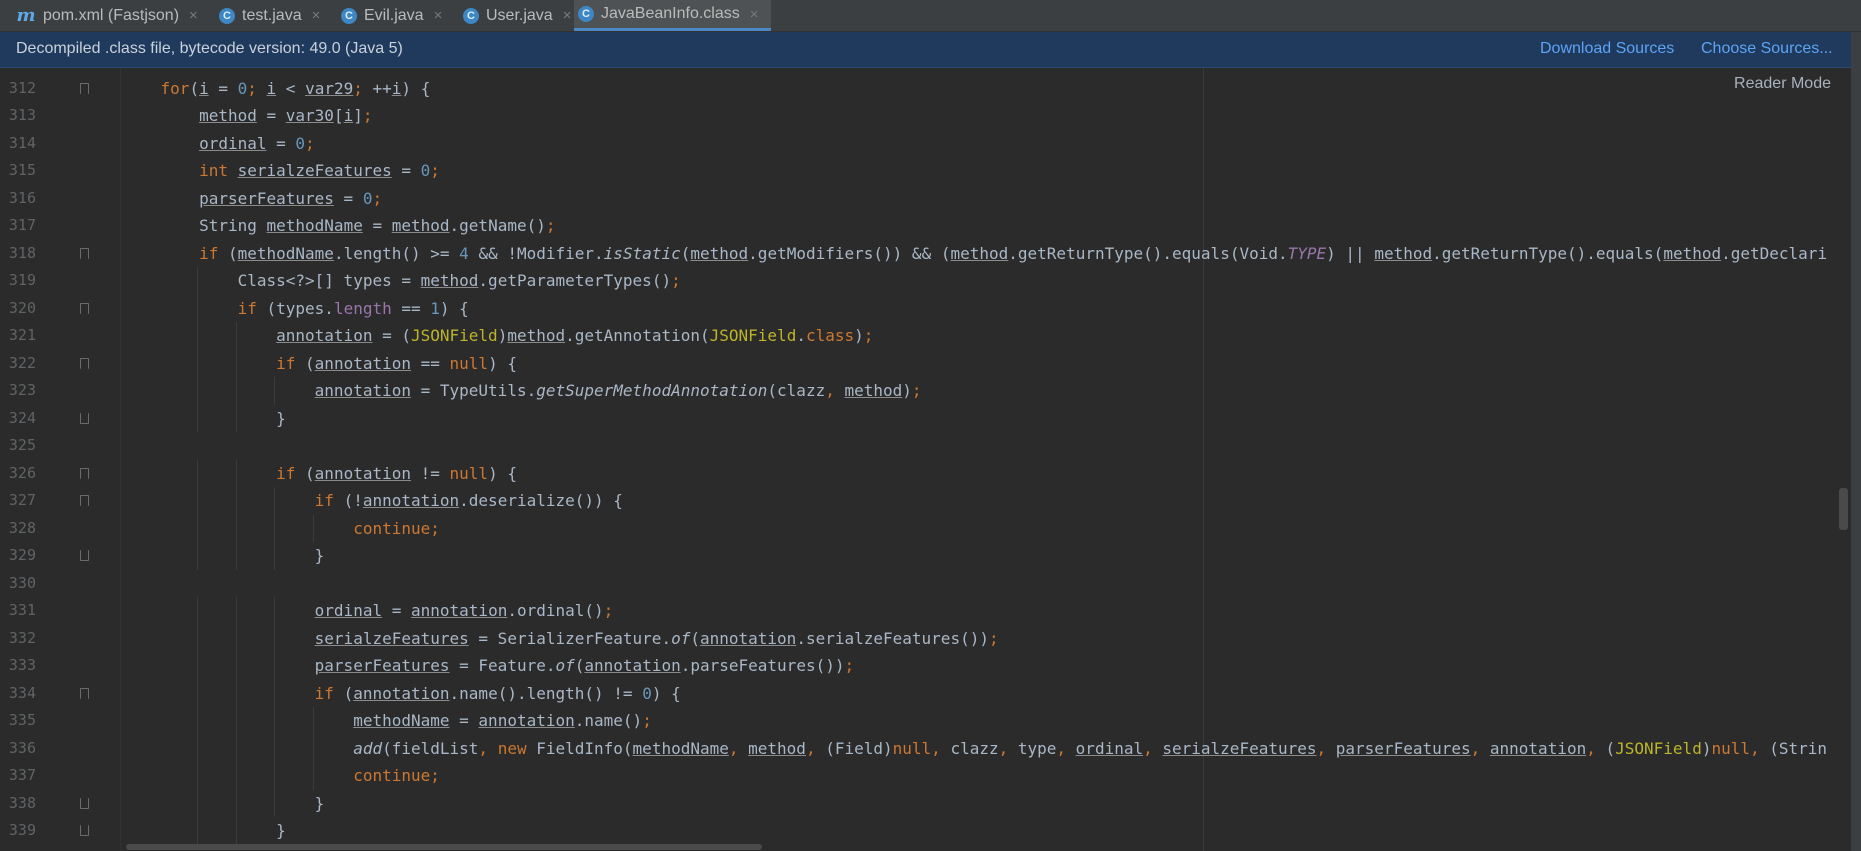 Image resolution: width=1861 pixels, height=851 pixels. Describe the element at coordinates (22, 362) in the screenshot. I see `line-number: 322` at that location.